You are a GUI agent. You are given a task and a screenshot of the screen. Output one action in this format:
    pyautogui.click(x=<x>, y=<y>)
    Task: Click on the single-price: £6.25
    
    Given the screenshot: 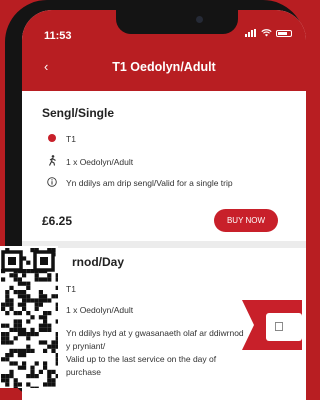 What is the action you would take?
    pyautogui.click(x=57, y=221)
    